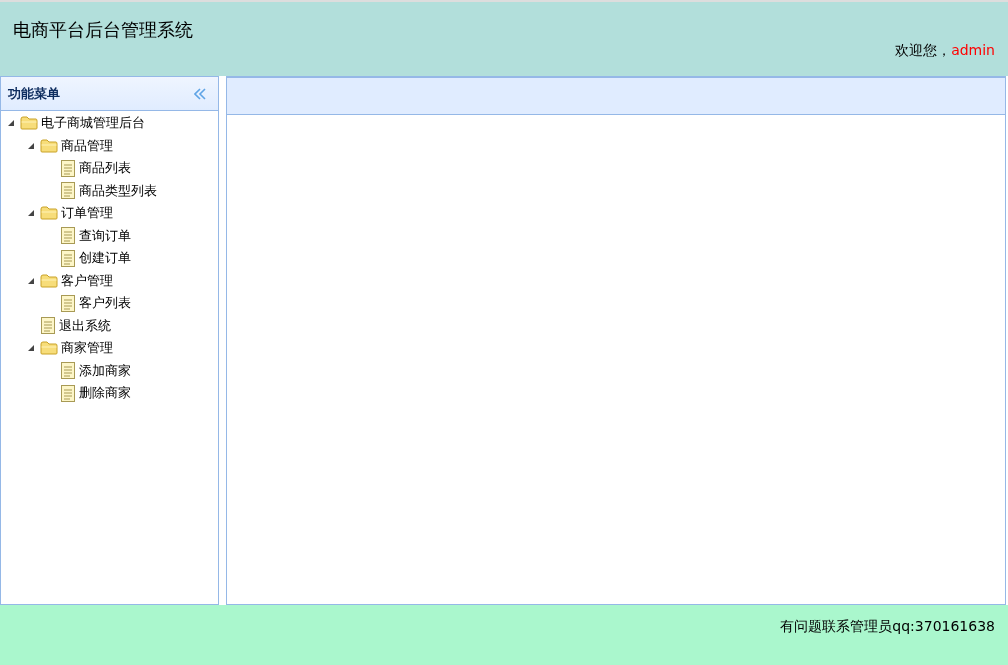 This screenshot has width=1008, height=665. What do you see at coordinates (34, 93) in the screenshot?
I see `sidebar-title: 功能菜单` at bounding box center [34, 93].